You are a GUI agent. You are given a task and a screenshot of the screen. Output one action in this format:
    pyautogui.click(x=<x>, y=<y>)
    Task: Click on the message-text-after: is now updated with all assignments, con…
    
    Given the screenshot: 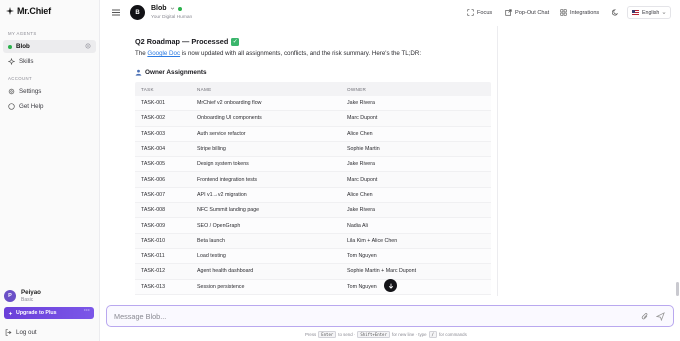 What is the action you would take?
    pyautogui.click(x=301, y=53)
    